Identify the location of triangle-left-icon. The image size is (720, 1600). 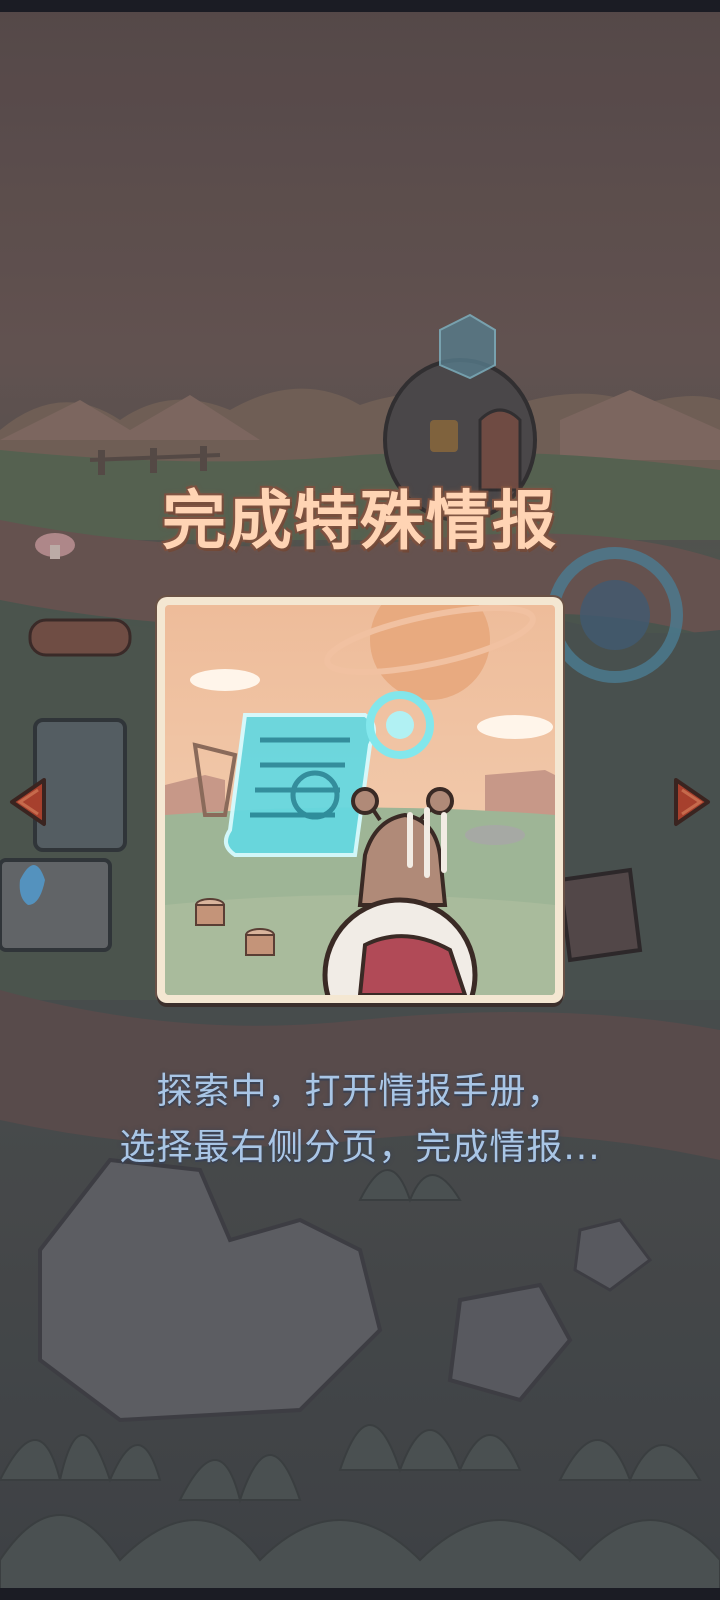
(28, 802).